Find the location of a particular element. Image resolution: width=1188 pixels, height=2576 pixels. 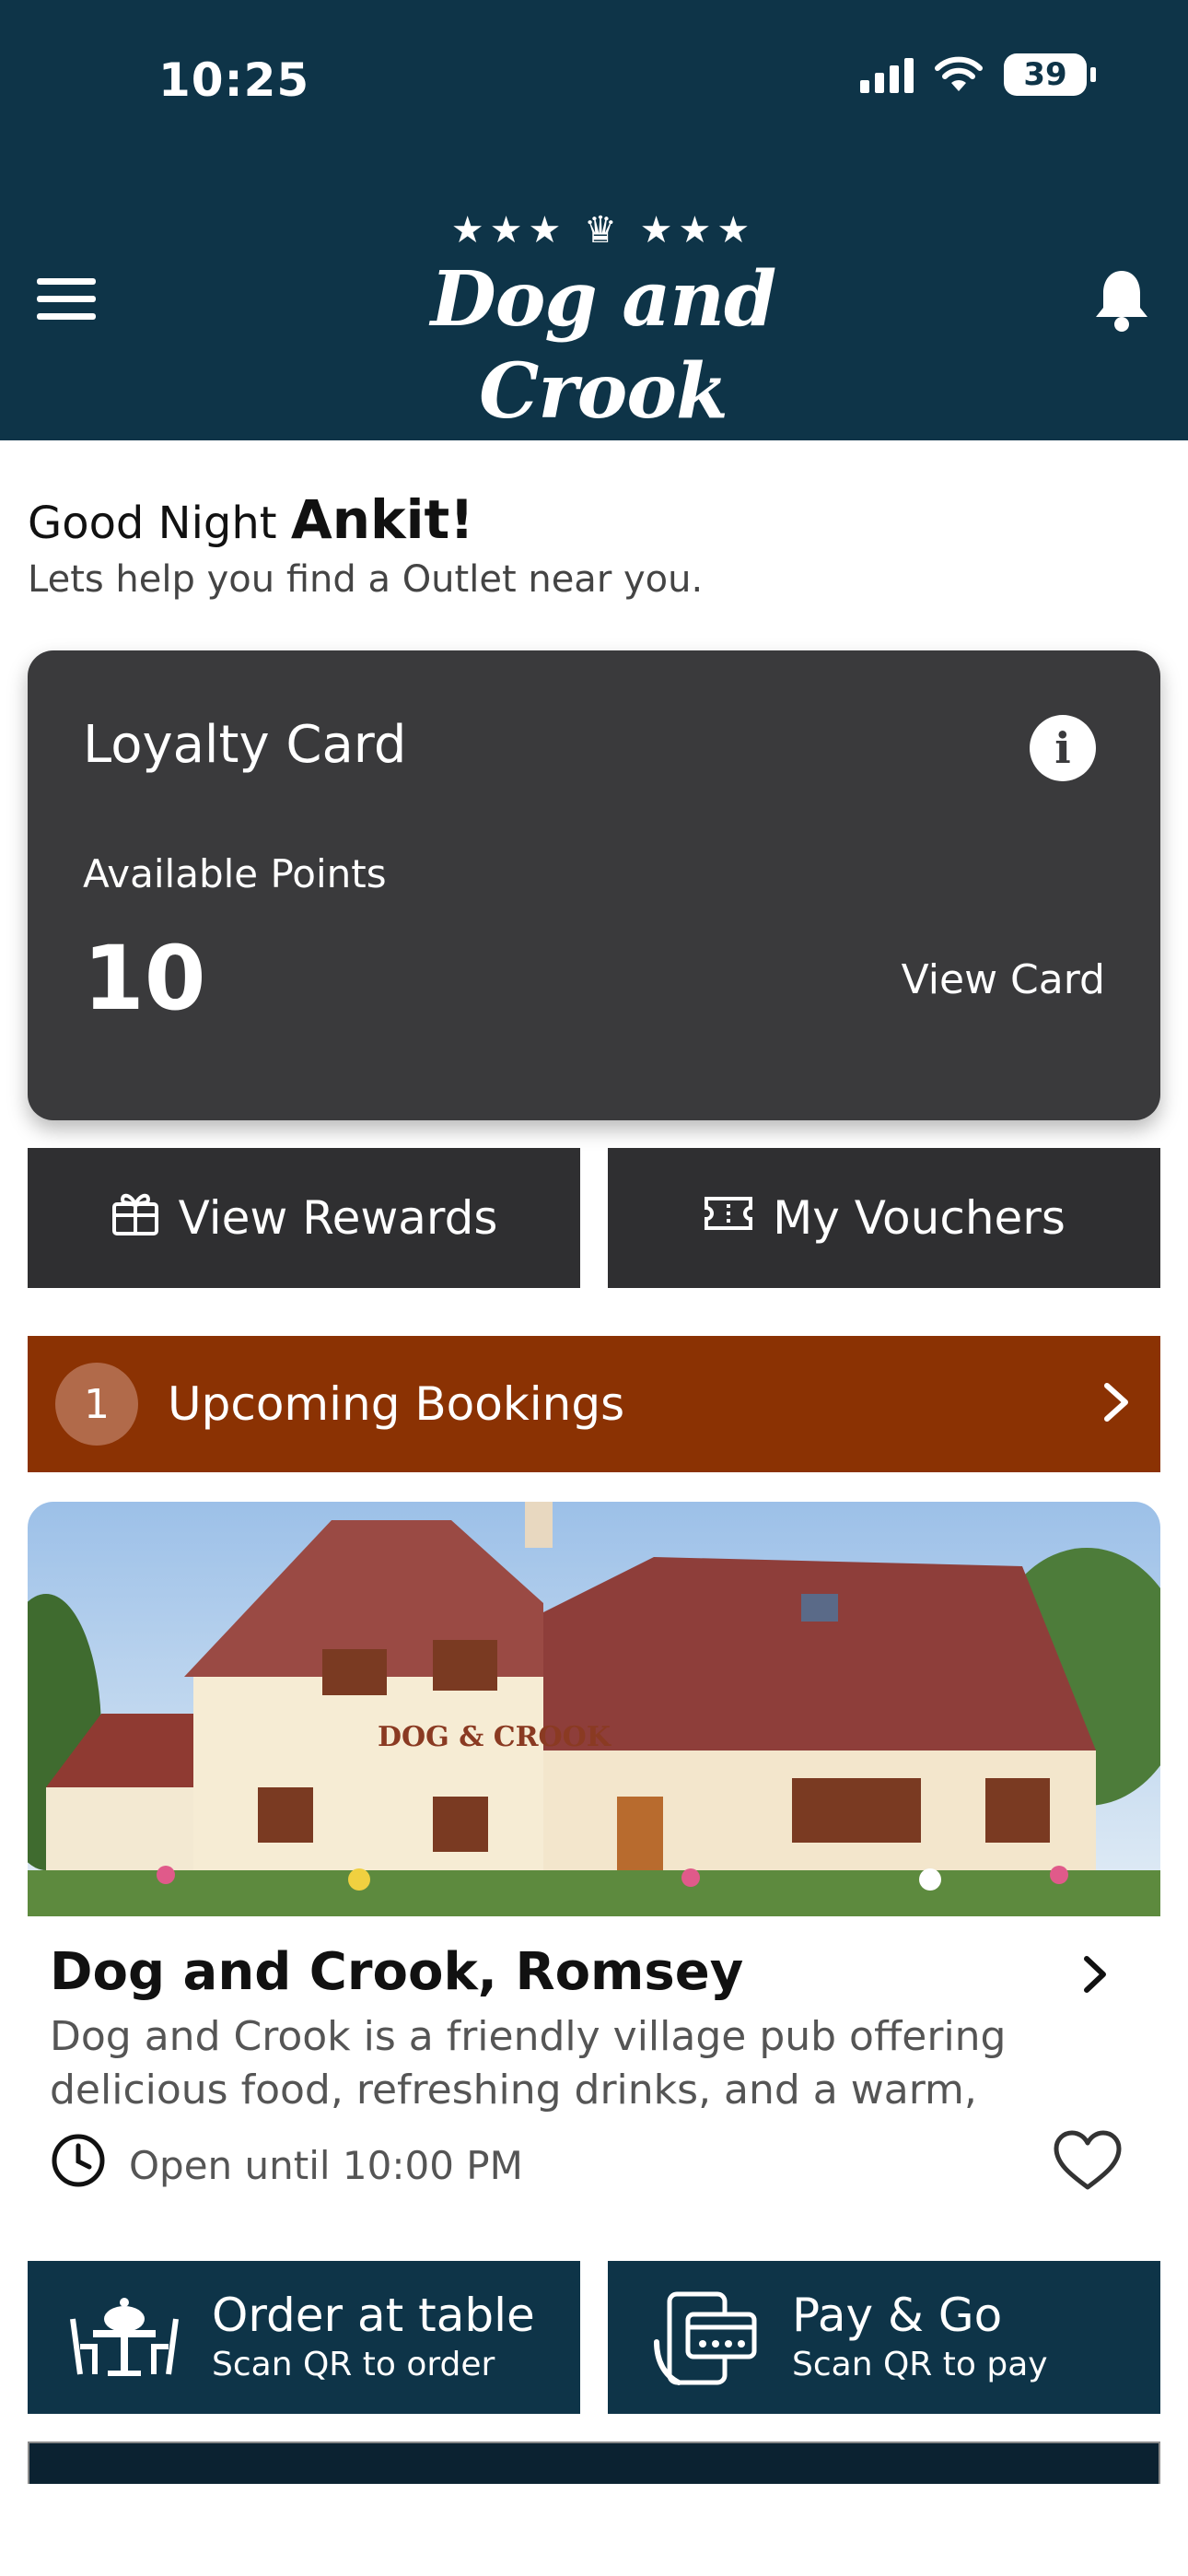

menu-icon is located at coordinates (67, 299).